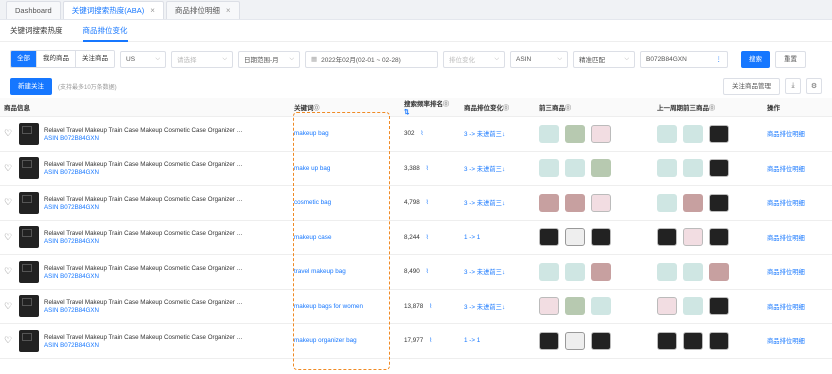  I want to click on tab-product-rank-detail: 商品排位明细 ×, so click(202, 10).